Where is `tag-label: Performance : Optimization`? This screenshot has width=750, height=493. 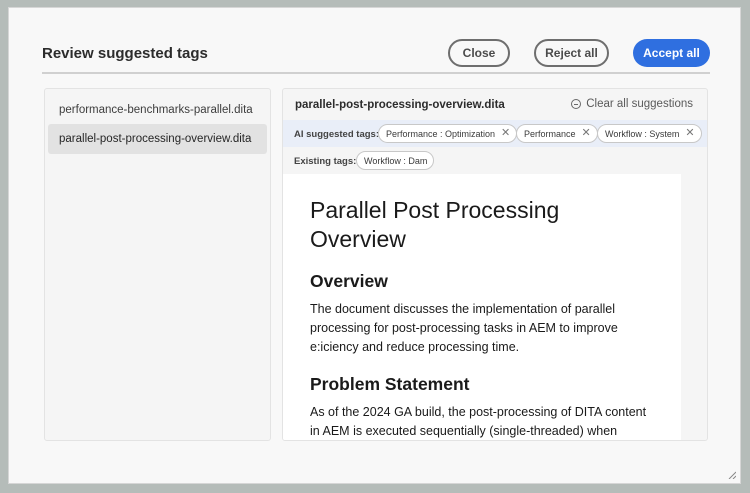 tag-label: Performance : Optimization is located at coordinates (441, 133).